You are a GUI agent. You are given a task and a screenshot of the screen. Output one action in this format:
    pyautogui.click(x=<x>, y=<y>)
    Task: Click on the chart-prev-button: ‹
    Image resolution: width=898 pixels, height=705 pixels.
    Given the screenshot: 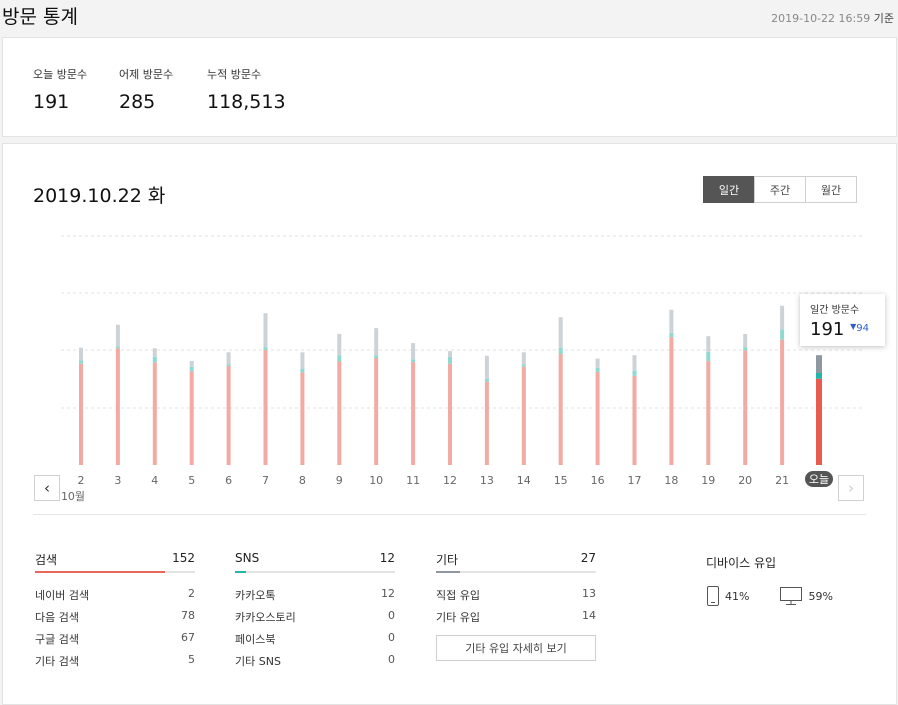 What is the action you would take?
    pyautogui.click(x=47, y=488)
    